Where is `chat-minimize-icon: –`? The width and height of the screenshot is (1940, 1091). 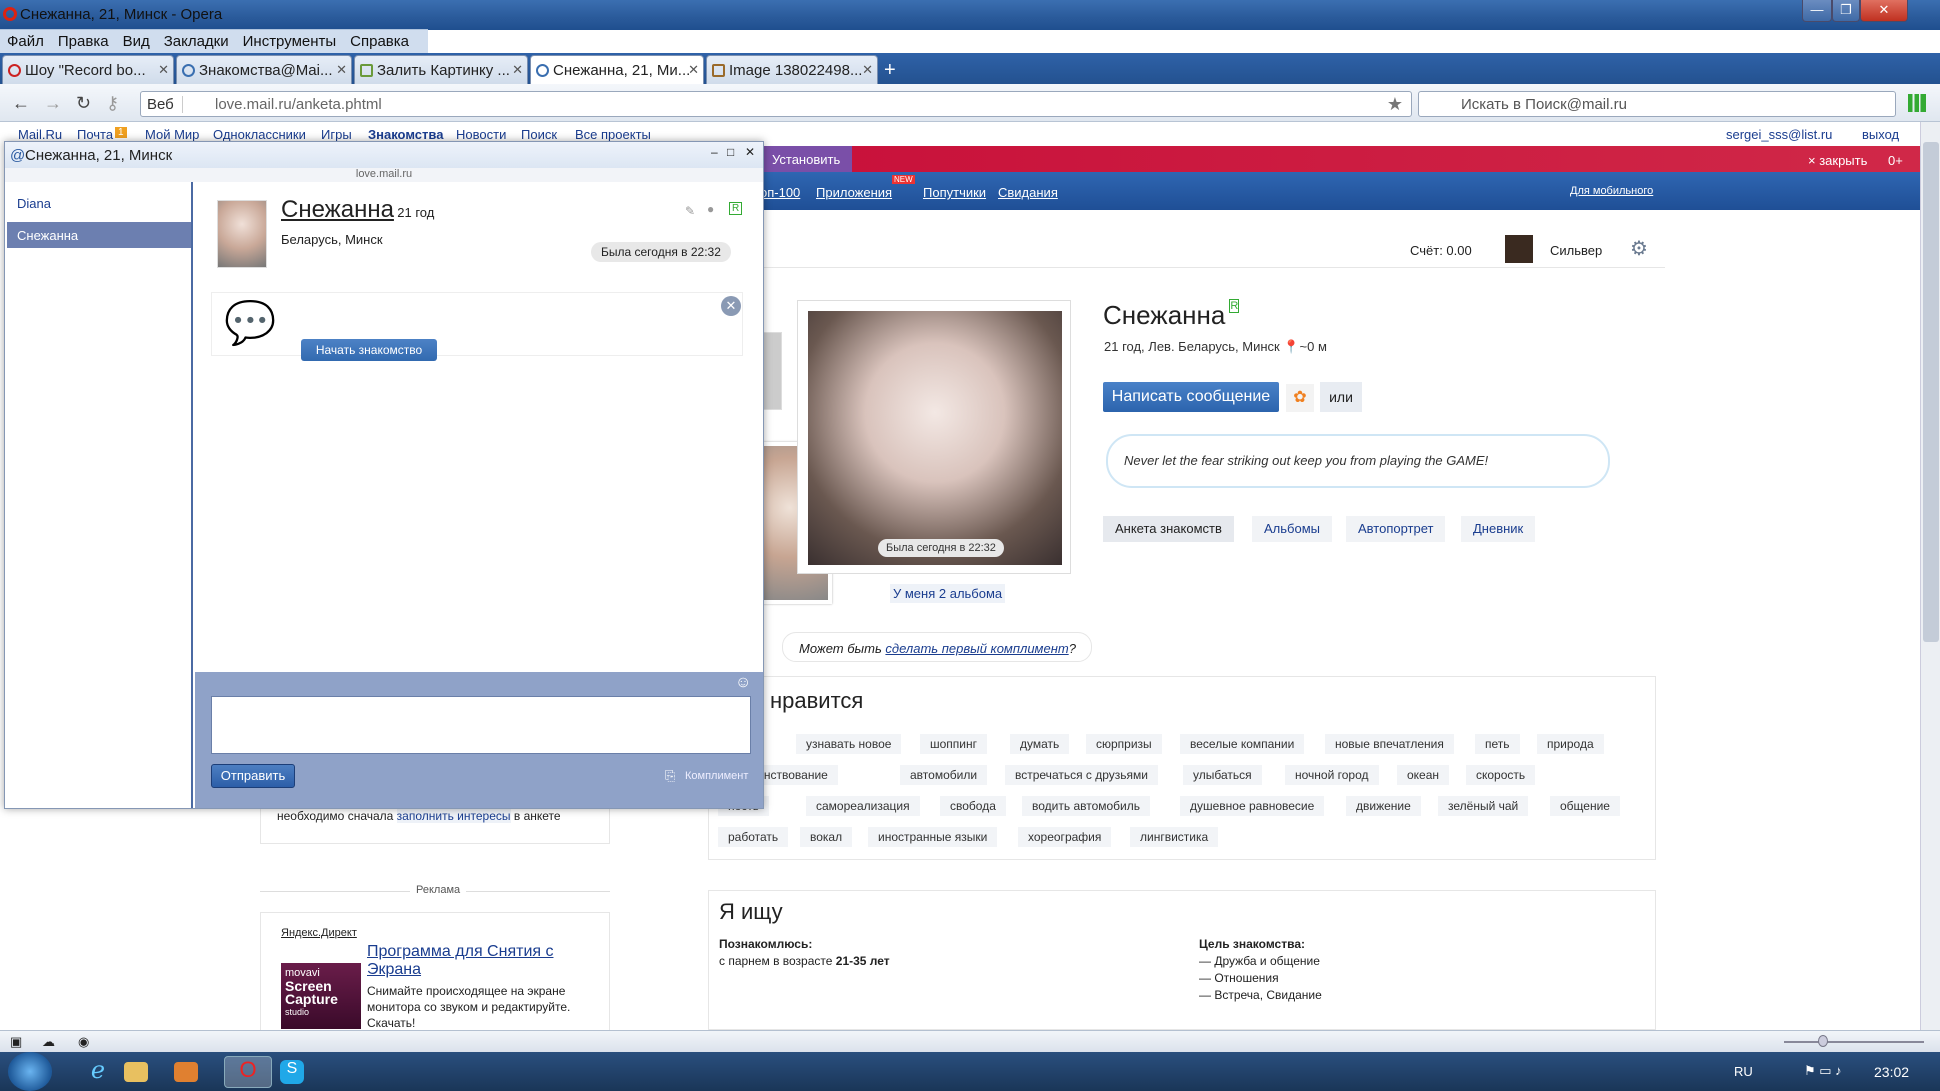 chat-minimize-icon: – is located at coordinates (714, 152).